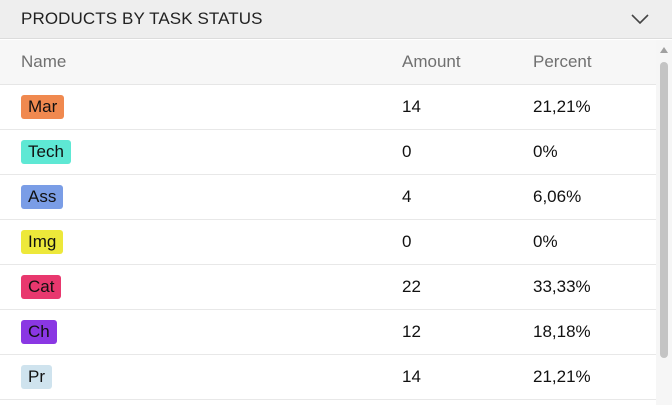 This screenshot has width=672, height=405. What do you see at coordinates (328, 287) in the screenshot?
I see `table-row: Cat 22 33,33%` at bounding box center [328, 287].